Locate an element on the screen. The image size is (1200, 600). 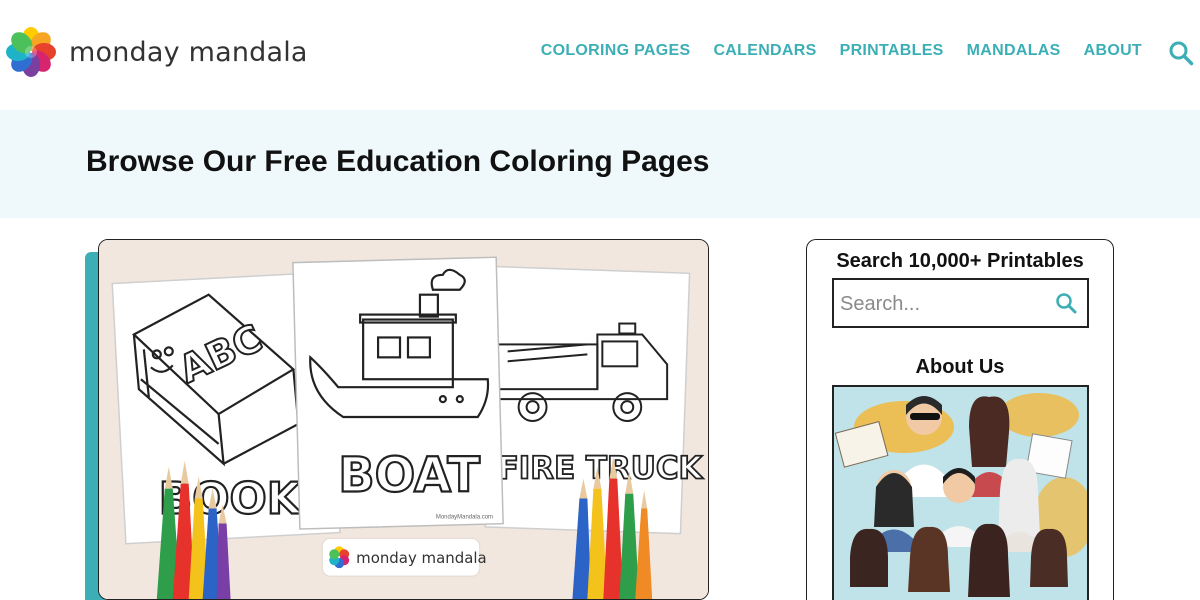
nav-coloring-pages: COLORING PAGES is located at coordinates (616, 51).